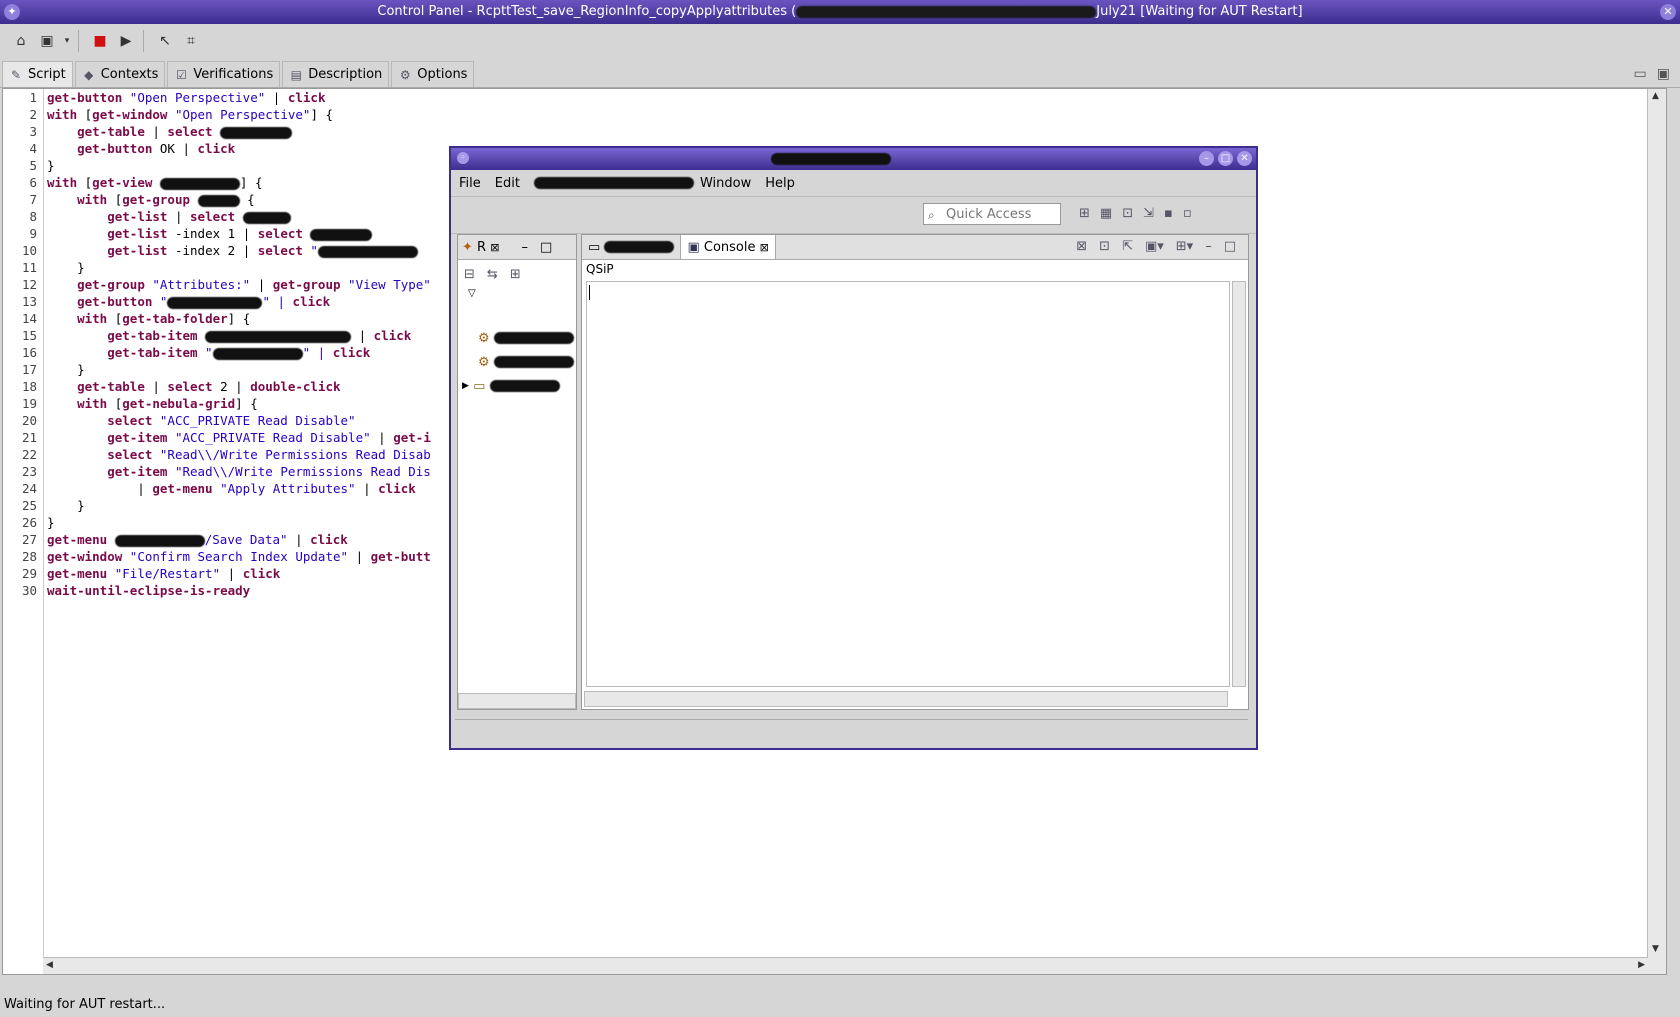  I want to click on tab-description: ▤ Description, so click(336, 74).